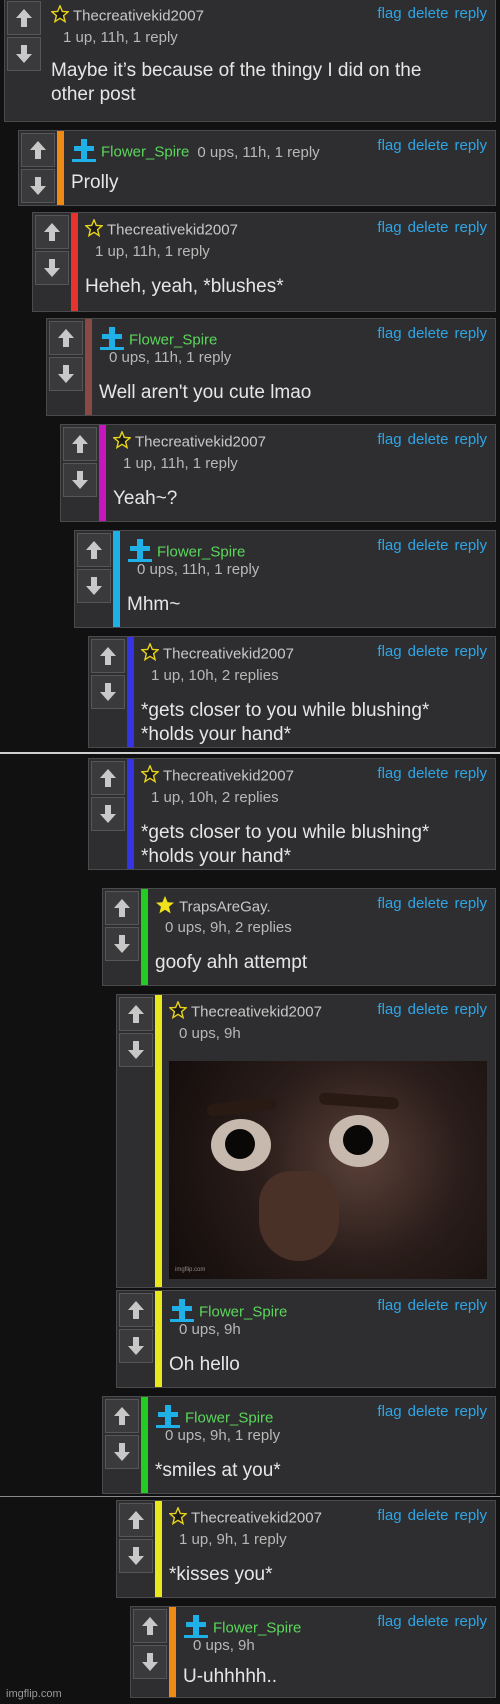  I want to click on comment-text: Yeah~?, so click(145, 498).